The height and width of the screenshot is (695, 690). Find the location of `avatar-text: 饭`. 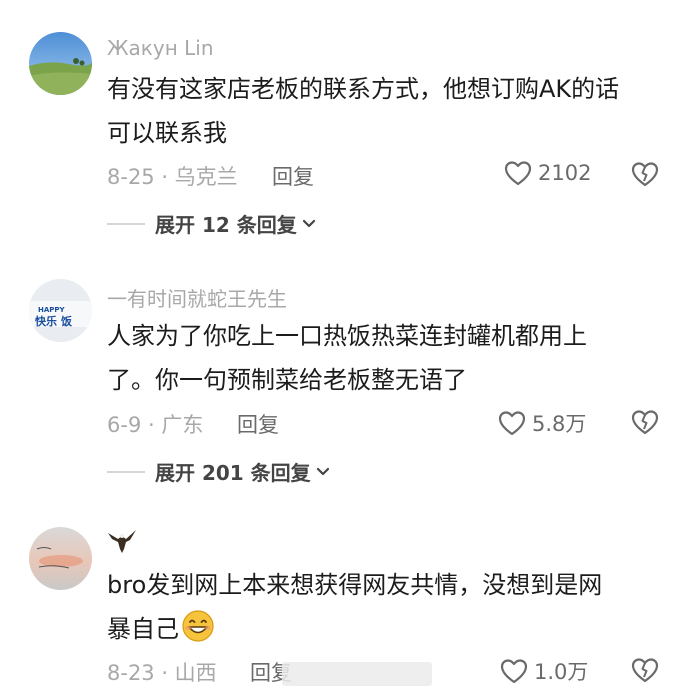

avatar-text: 饭 is located at coordinates (66, 321).